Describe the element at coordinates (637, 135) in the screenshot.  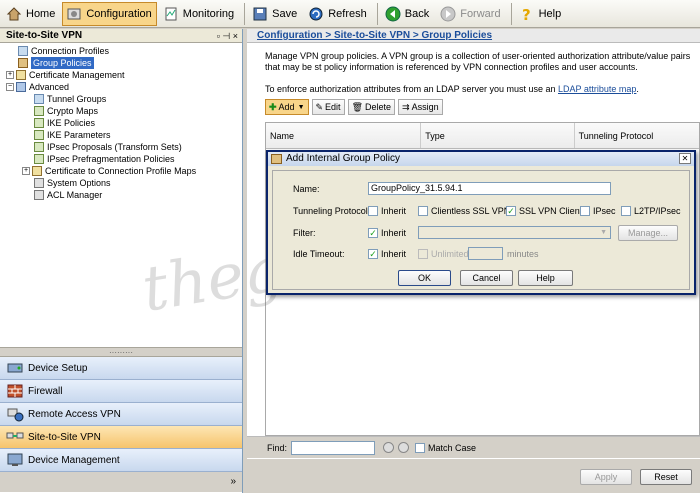
I see `column-header-tunneling-protocol: Tunneling Protocol` at that location.